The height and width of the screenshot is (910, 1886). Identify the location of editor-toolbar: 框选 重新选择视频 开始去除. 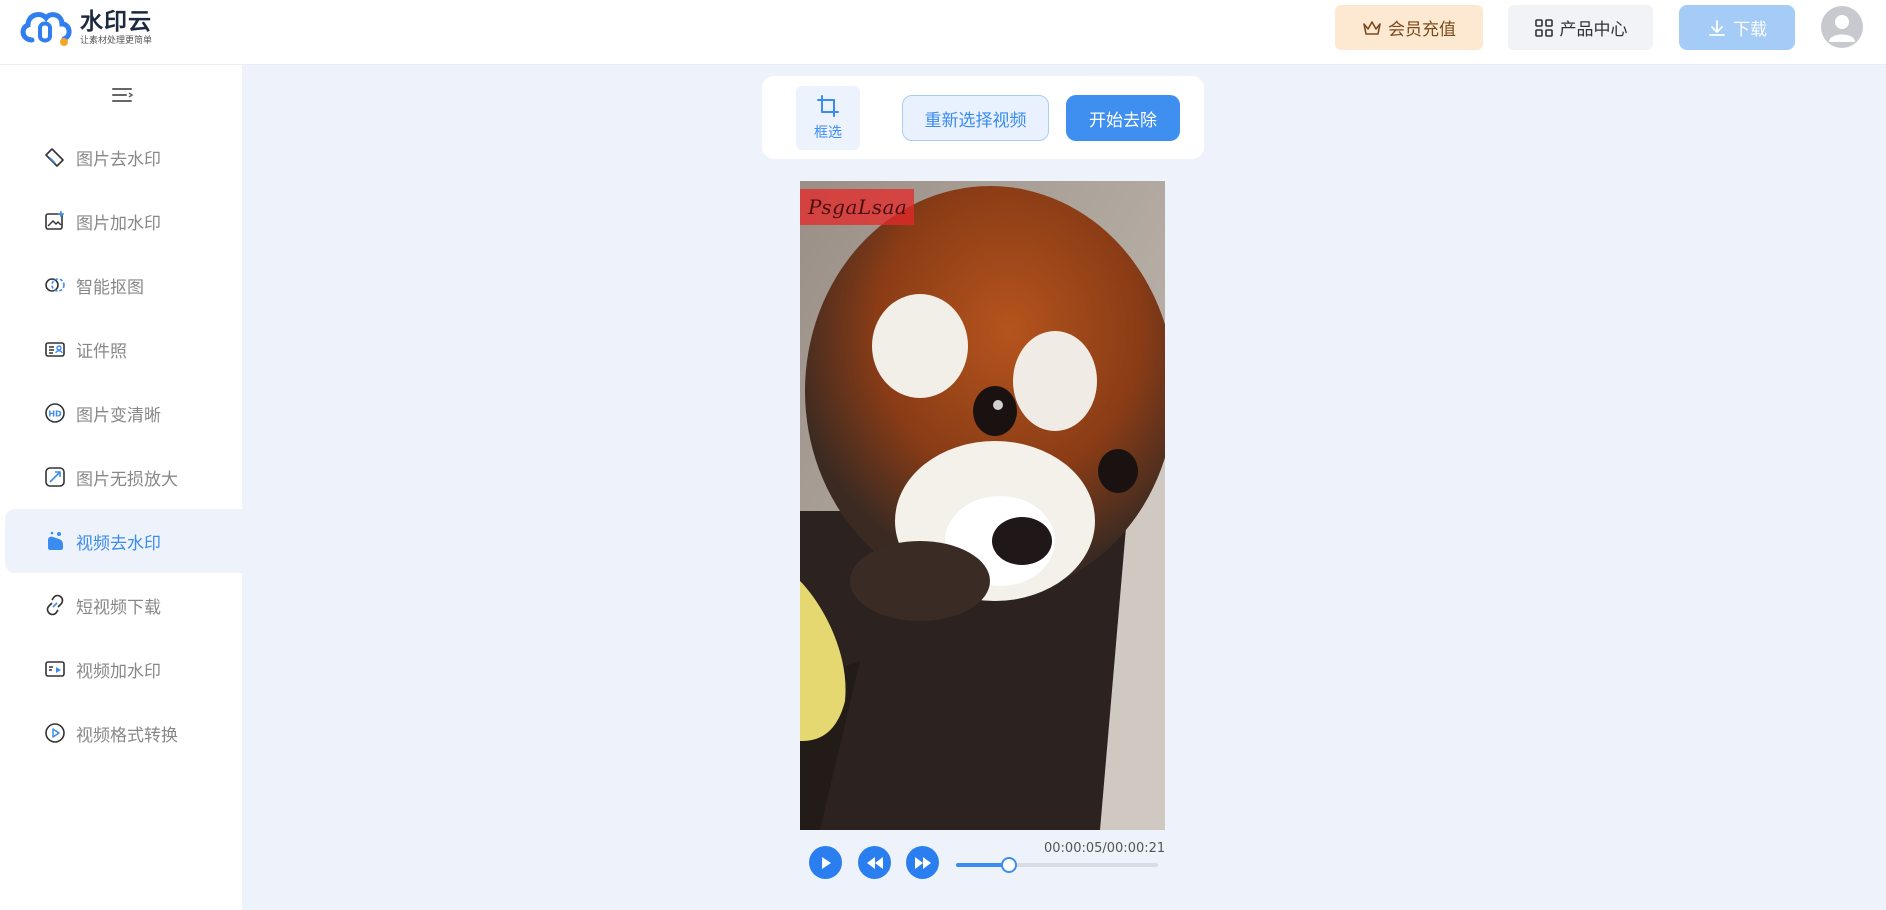
(983, 117).